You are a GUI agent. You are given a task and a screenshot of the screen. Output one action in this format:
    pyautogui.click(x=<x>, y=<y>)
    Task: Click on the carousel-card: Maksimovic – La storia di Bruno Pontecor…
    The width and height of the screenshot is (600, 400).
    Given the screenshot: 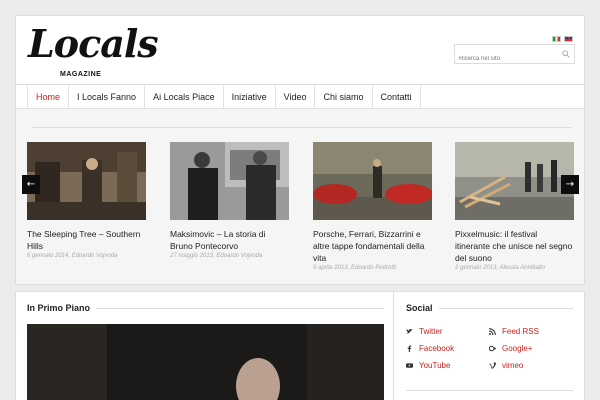 What is the action you would take?
    pyautogui.click(x=229, y=200)
    